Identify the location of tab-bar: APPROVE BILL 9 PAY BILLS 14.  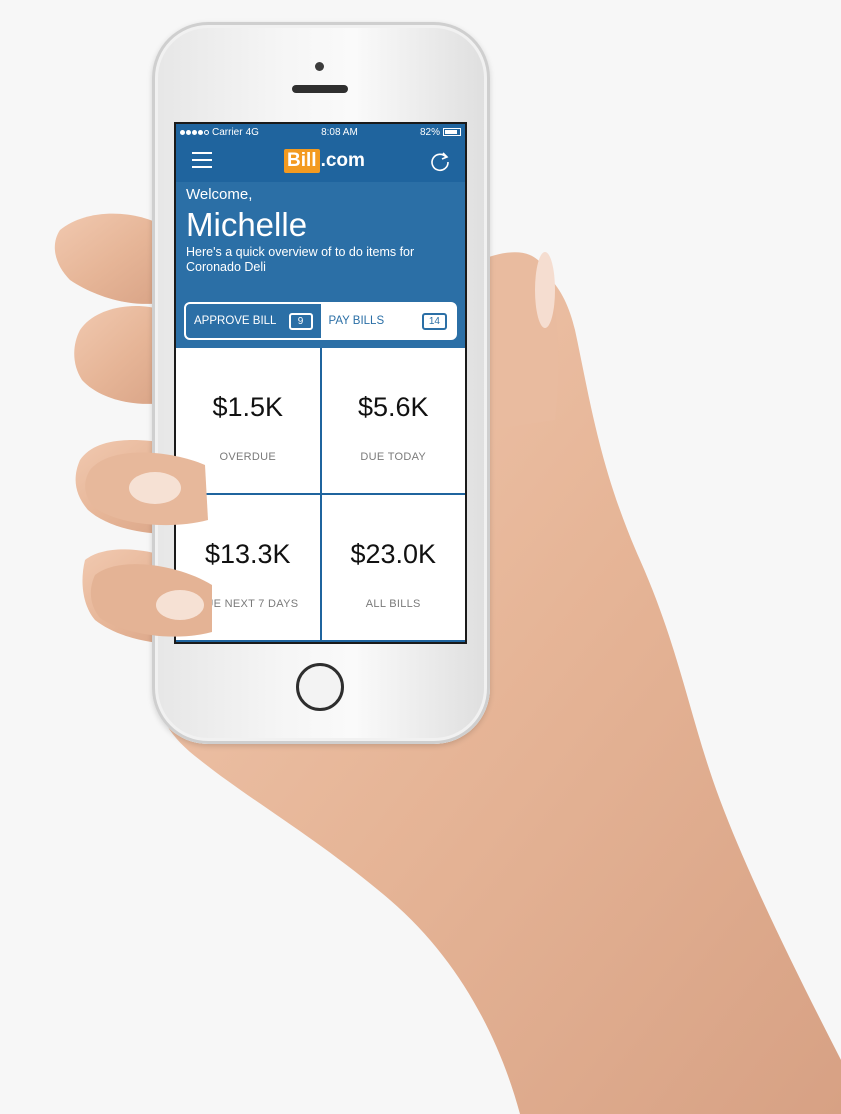
(320, 321).